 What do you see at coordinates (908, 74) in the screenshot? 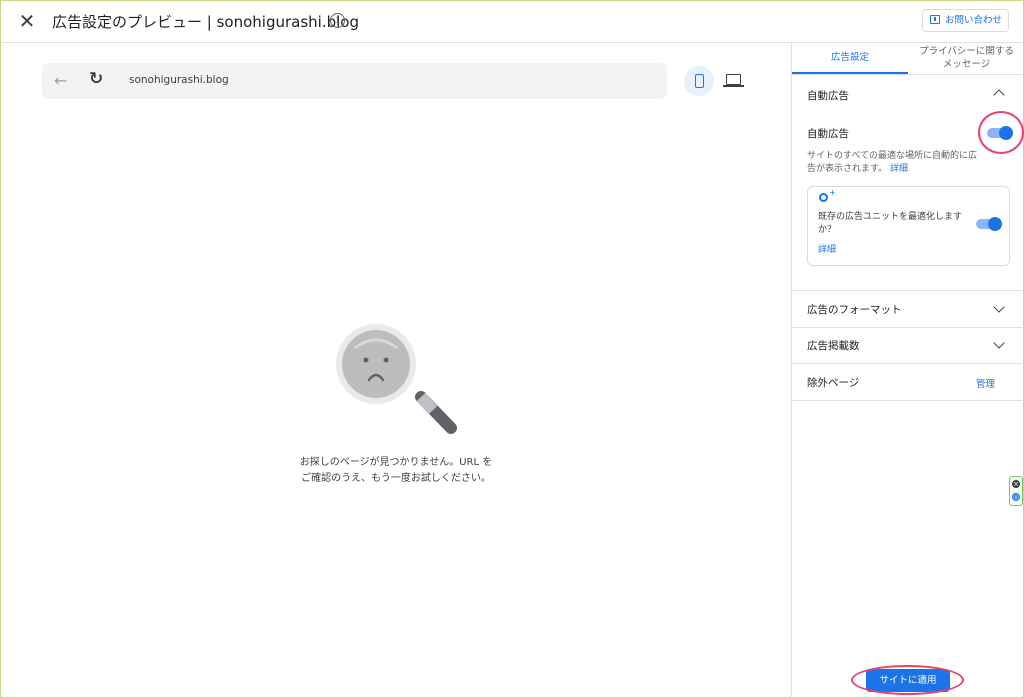
I see `tabs-divider` at bounding box center [908, 74].